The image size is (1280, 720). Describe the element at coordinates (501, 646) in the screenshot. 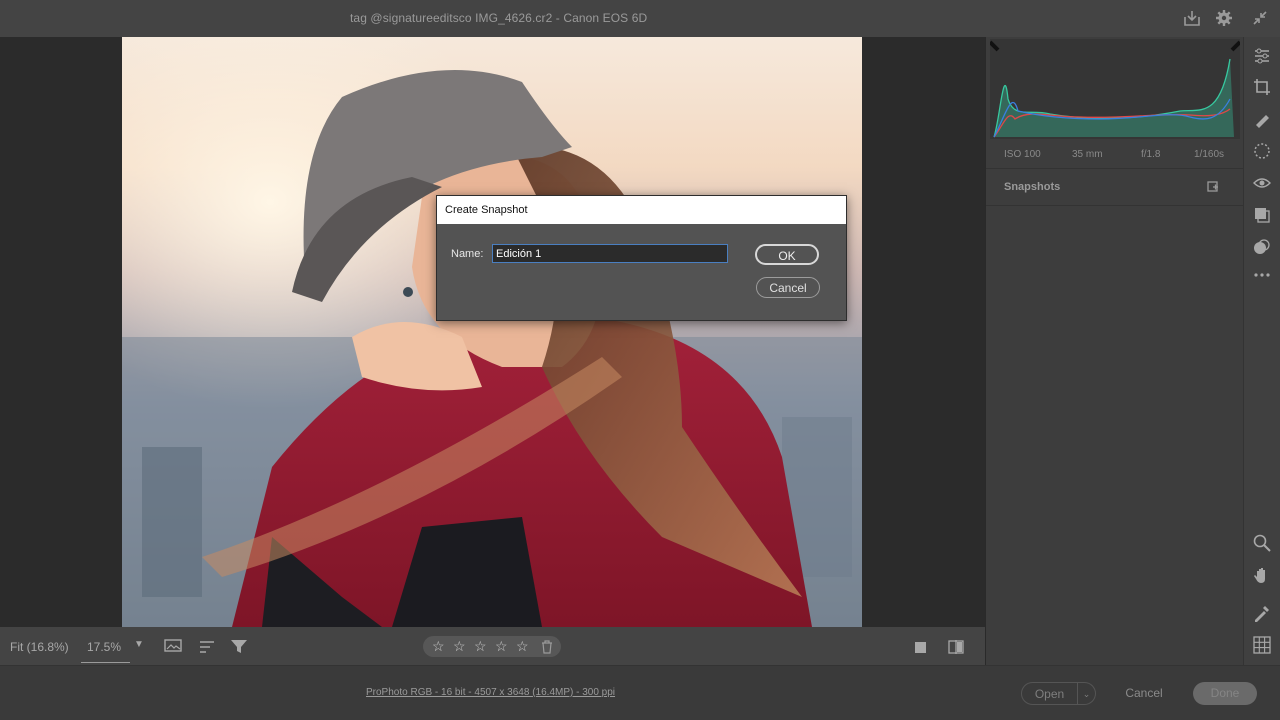

I see `star-4: ☆` at that location.